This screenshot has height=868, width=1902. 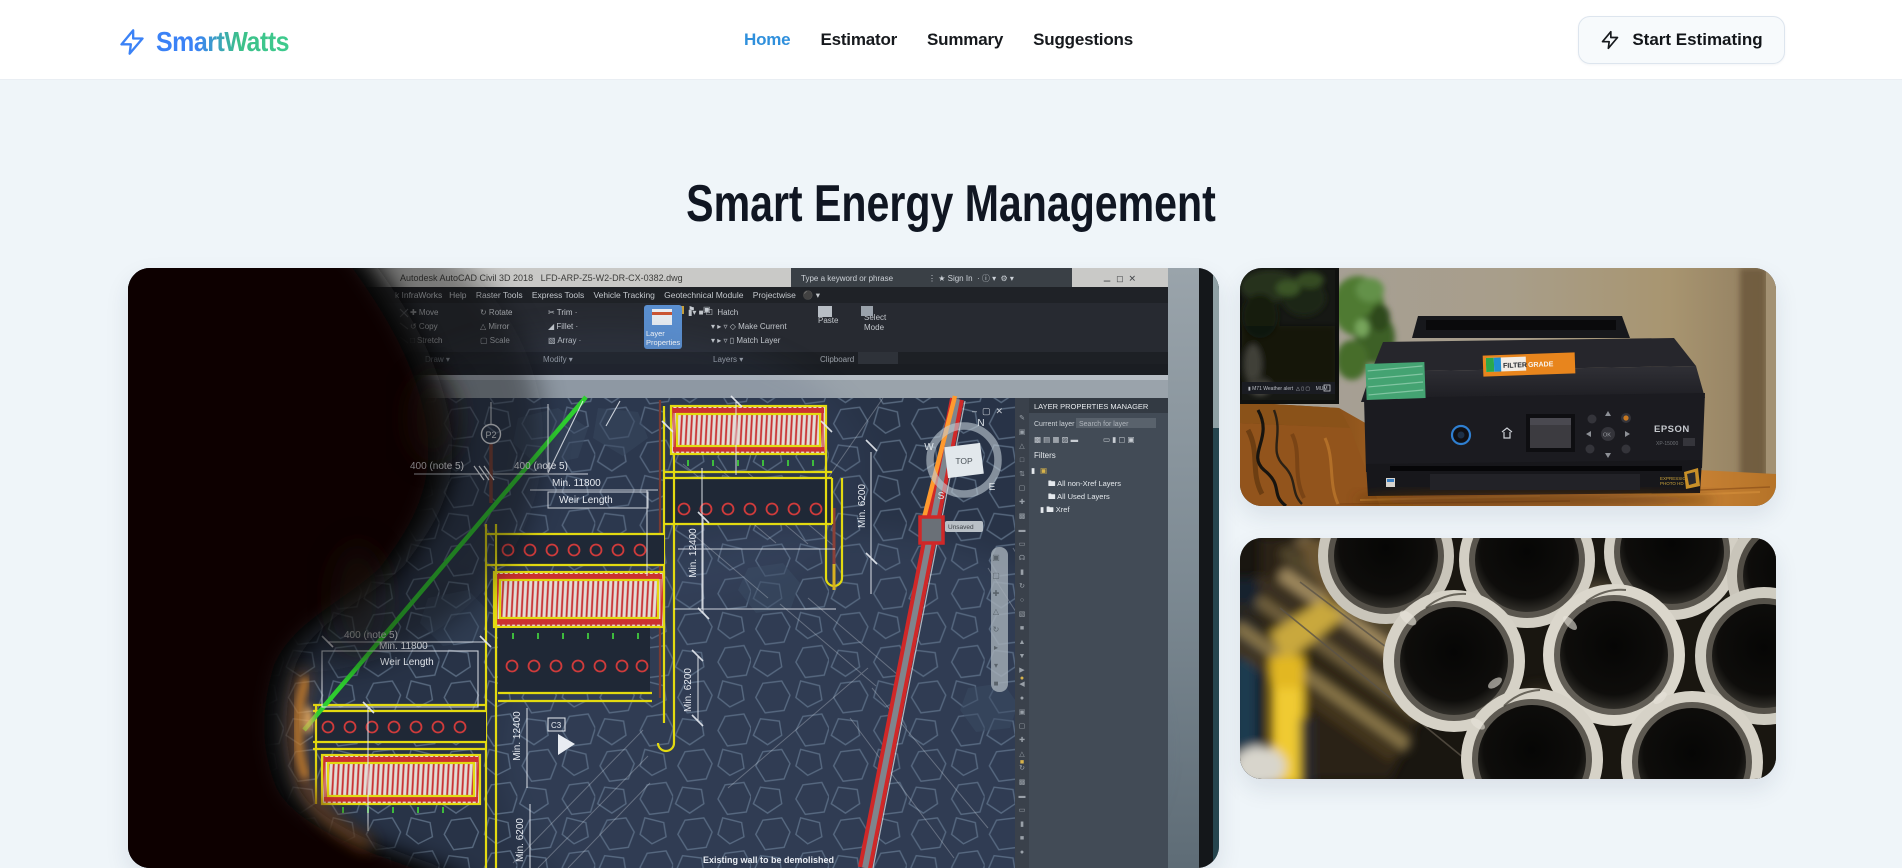 I want to click on svg-text: E, so click(x=992, y=487).